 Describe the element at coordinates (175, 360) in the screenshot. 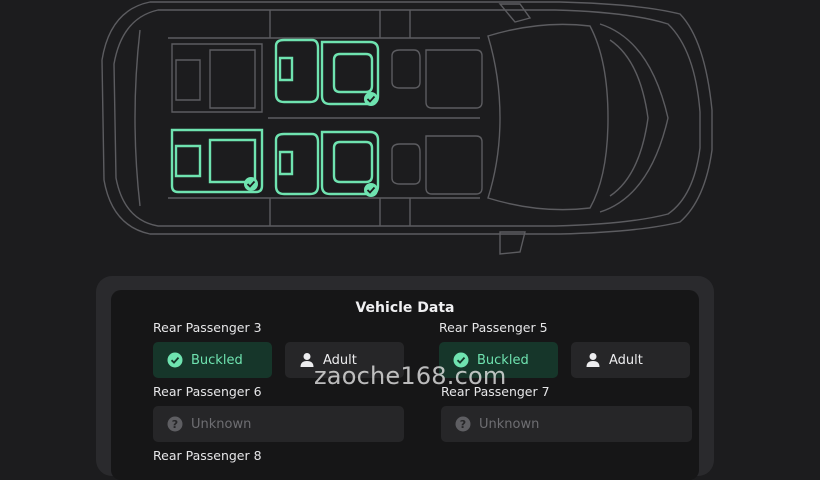

I see `check-circle-icon` at that location.